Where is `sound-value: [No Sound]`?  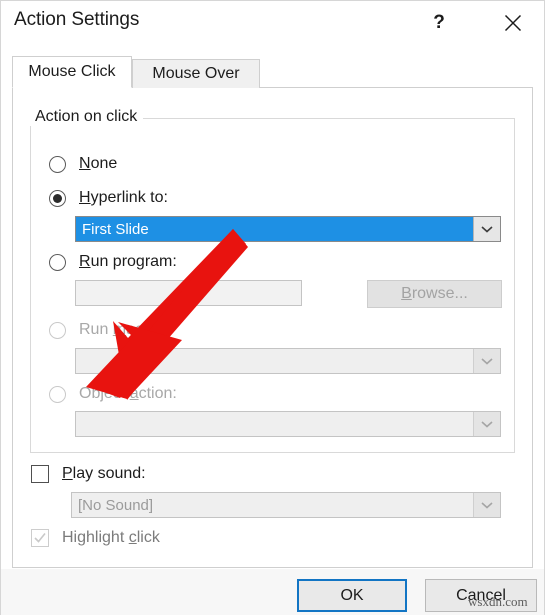 sound-value: [No Sound] is located at coordinates (116, 505).